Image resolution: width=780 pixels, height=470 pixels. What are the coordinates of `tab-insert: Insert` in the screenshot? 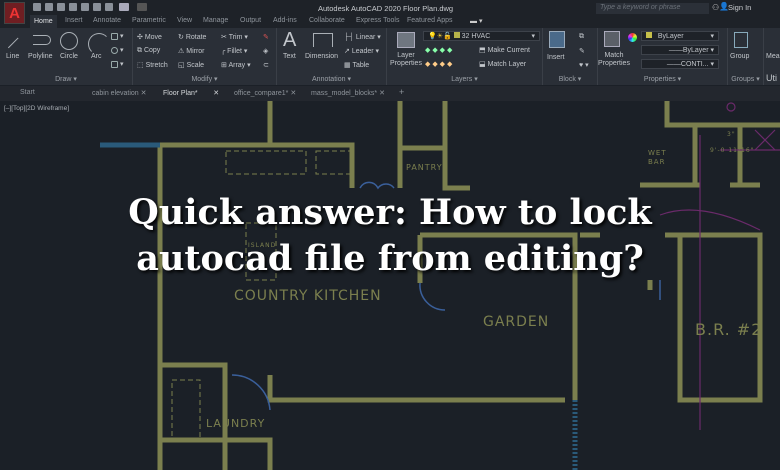 It's located at (74, 20).